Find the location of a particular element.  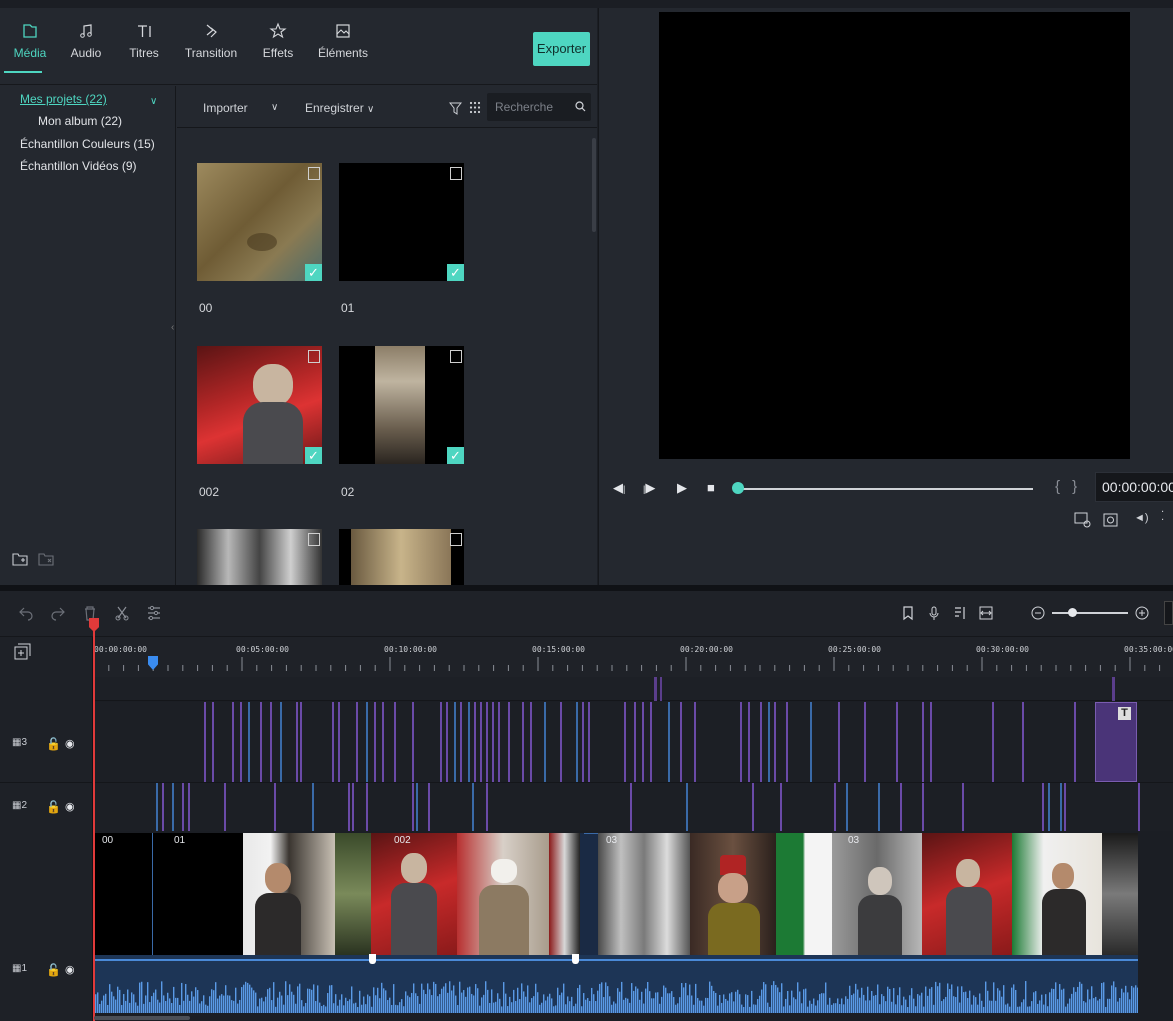

zoom-out-icon is located at coordinates (1038, 613).